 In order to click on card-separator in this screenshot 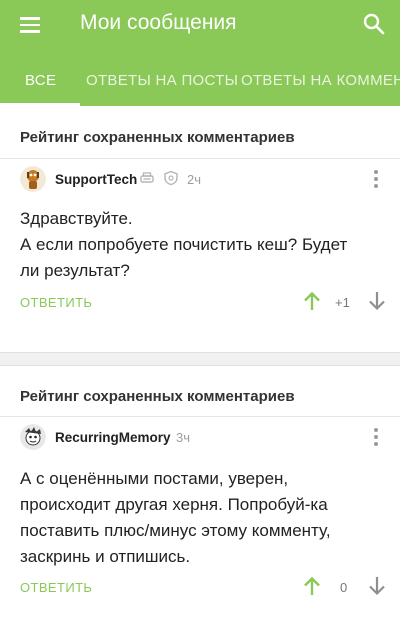, I will do `click(200, 359)`.